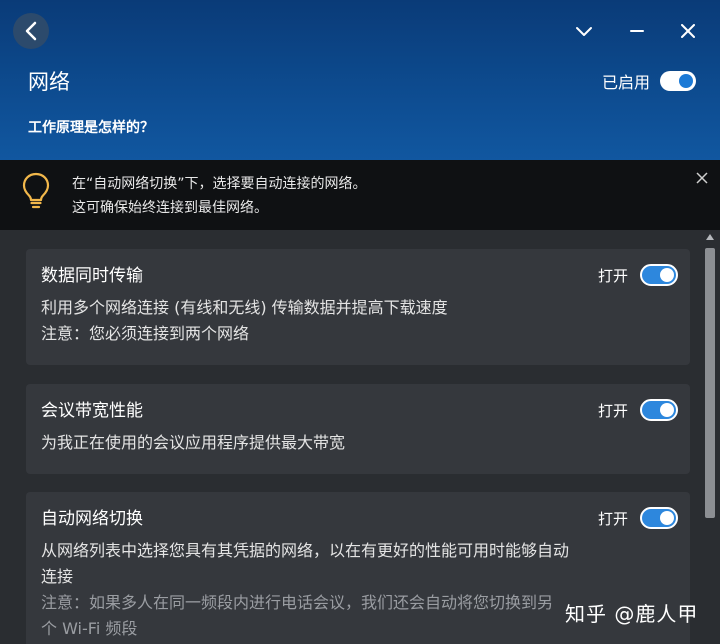  I want to click on close-window-button, so click(688, 31).